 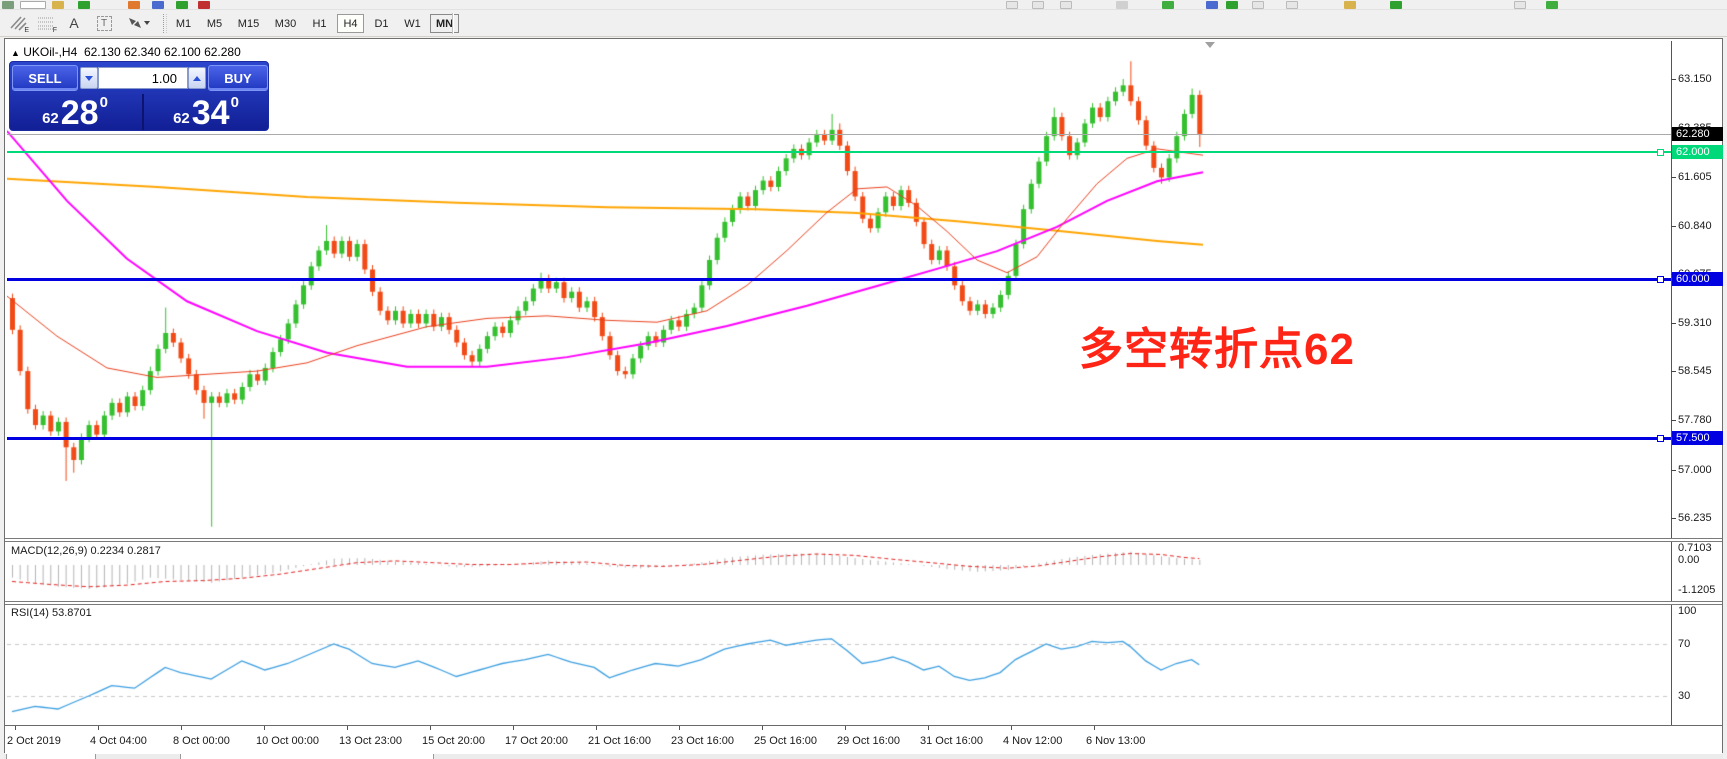 What do you see at coordinates (71, 613) in the screenshot?
I see `rsi-value: 53.8701` at bounding box center [71, 613].